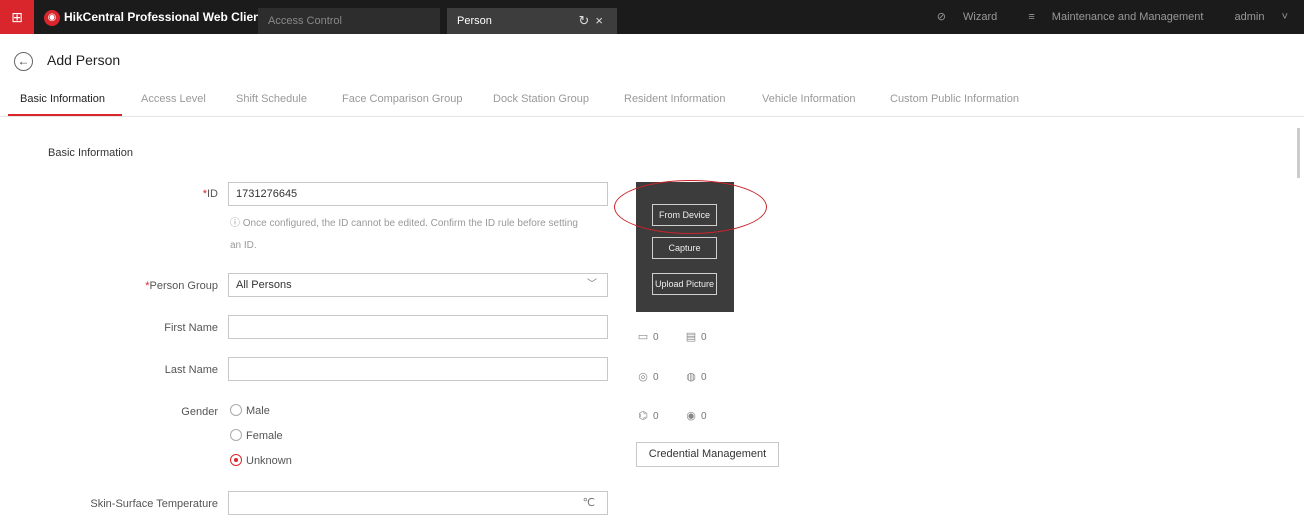  I want to click on tab-shift-schedule: Shift Schedule, so click(271, 99).